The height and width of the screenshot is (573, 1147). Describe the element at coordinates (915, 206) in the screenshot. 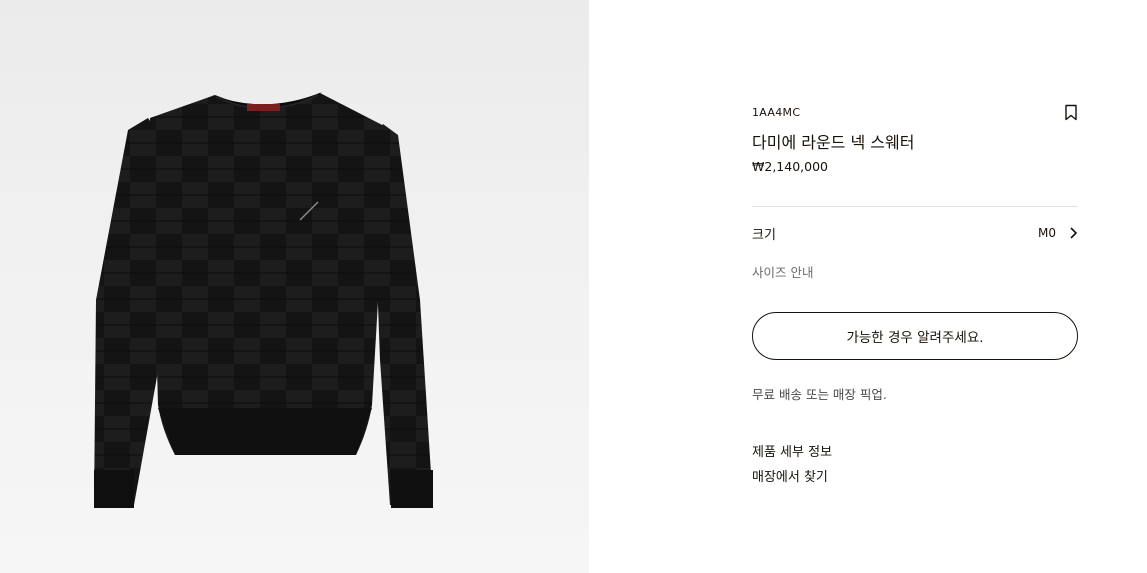

I see `divider` at that location.